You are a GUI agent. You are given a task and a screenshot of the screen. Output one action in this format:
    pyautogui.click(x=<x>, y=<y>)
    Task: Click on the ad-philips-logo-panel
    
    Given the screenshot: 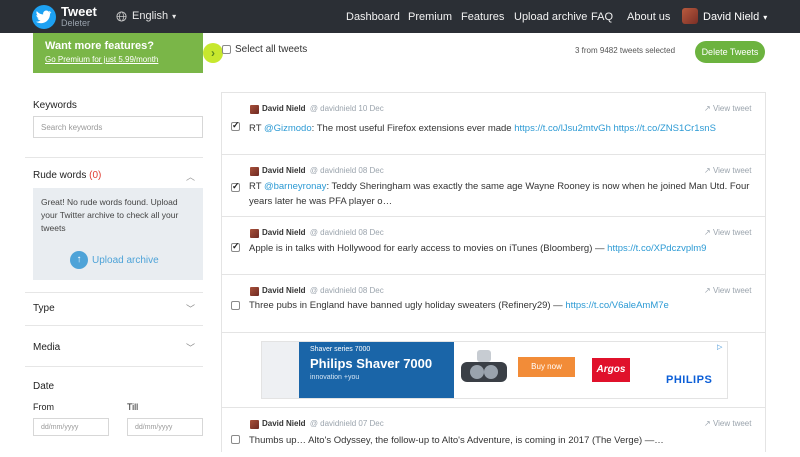 What is the action you would take?
    pyautogui.click(x=280, y=370)
    